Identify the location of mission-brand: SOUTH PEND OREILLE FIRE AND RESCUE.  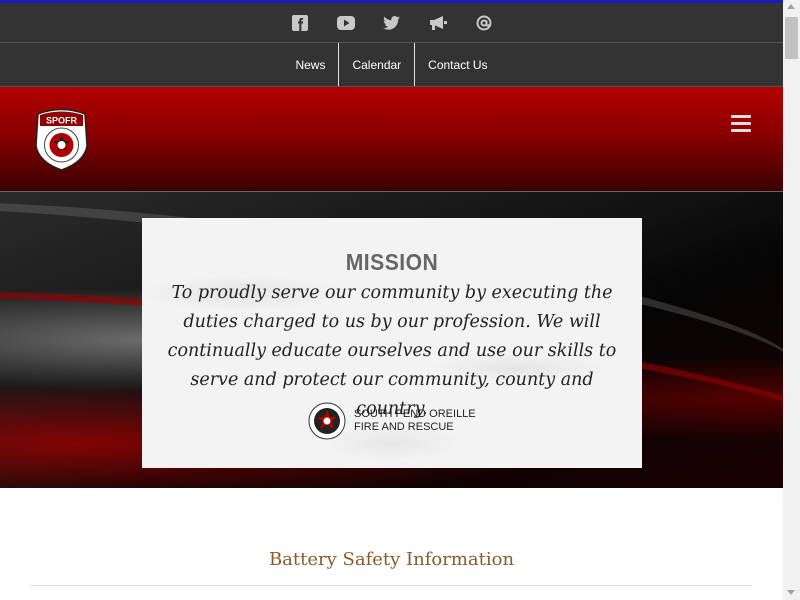
(398, 420).